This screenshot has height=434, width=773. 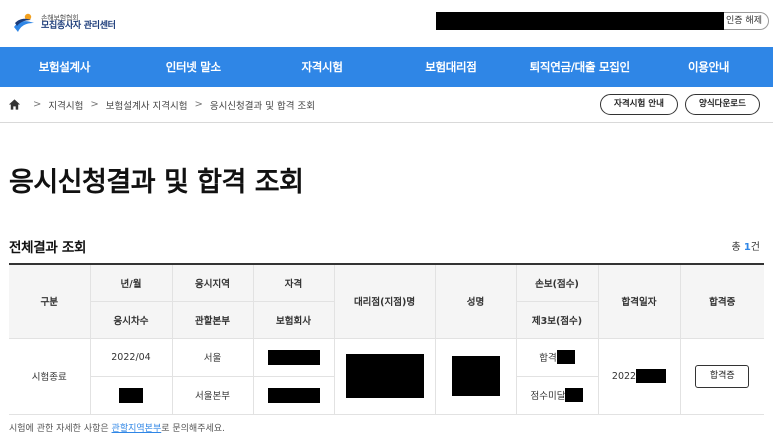 I want to click on redacted-name, so click(x=475, y=376).